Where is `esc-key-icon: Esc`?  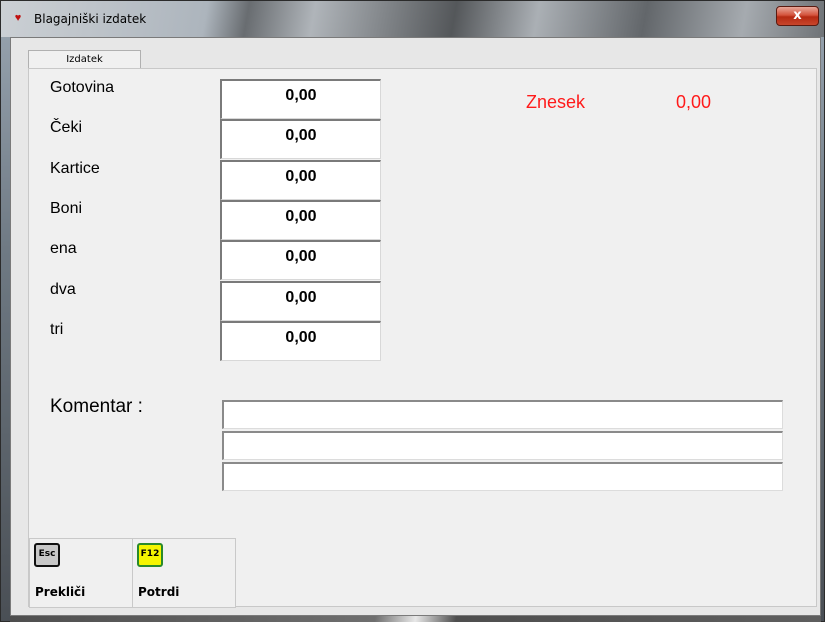
esc-key-icon: Esc is located at coordinates (47, 555).